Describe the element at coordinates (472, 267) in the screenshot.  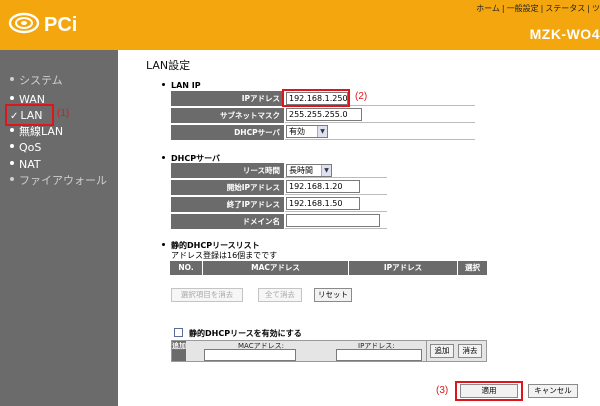
I see `column-select: 選択` at that location.